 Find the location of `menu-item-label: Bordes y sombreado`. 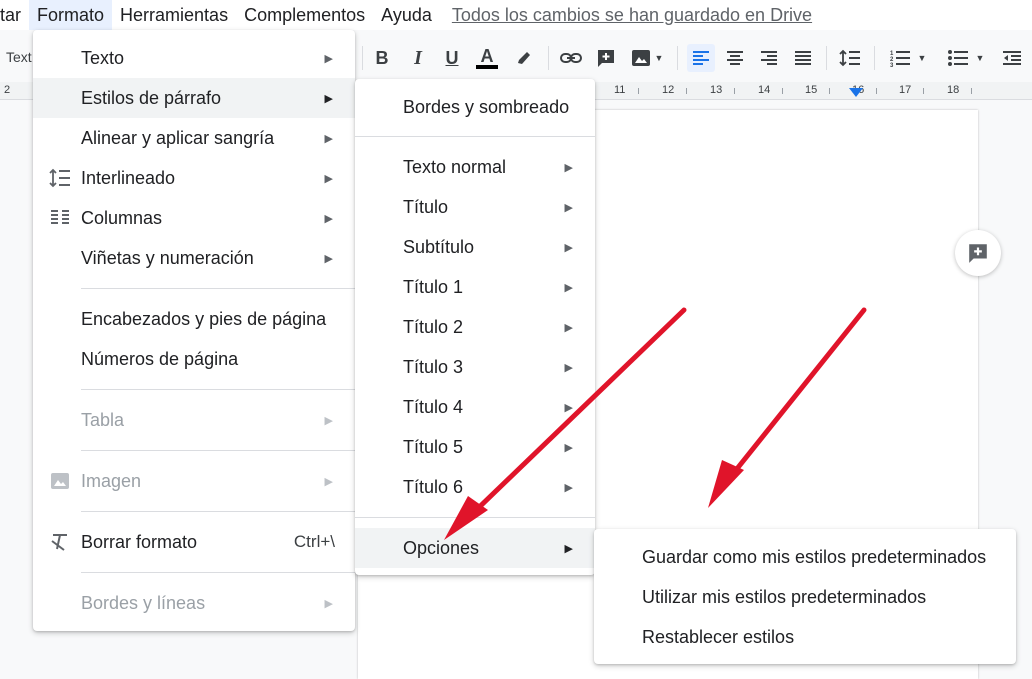

menu-item-label: Bordes y sombreado is located at coordinates (486, 106).